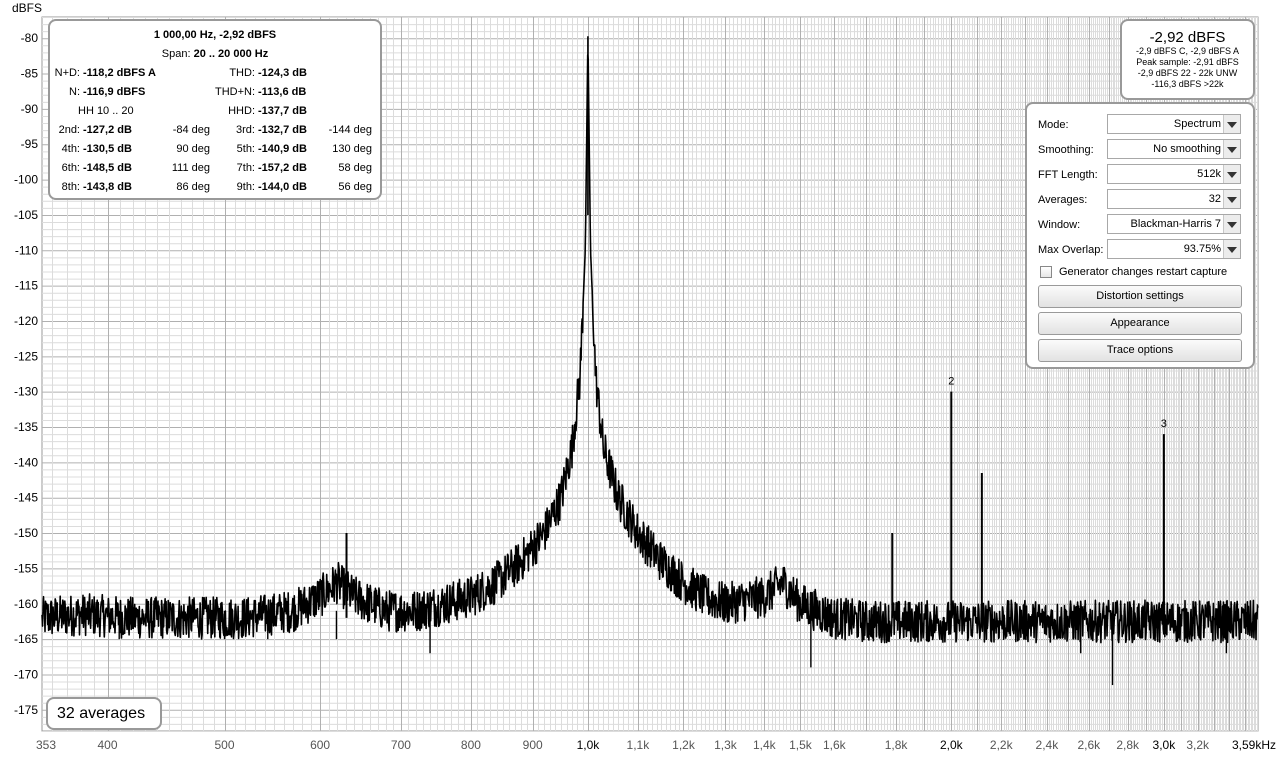 The width and height of the screenshot is (1280, 757). Describe the element at coordinates (1048, 745) in the screenshot. I see `x-tick-label: 2,4k` at that location.